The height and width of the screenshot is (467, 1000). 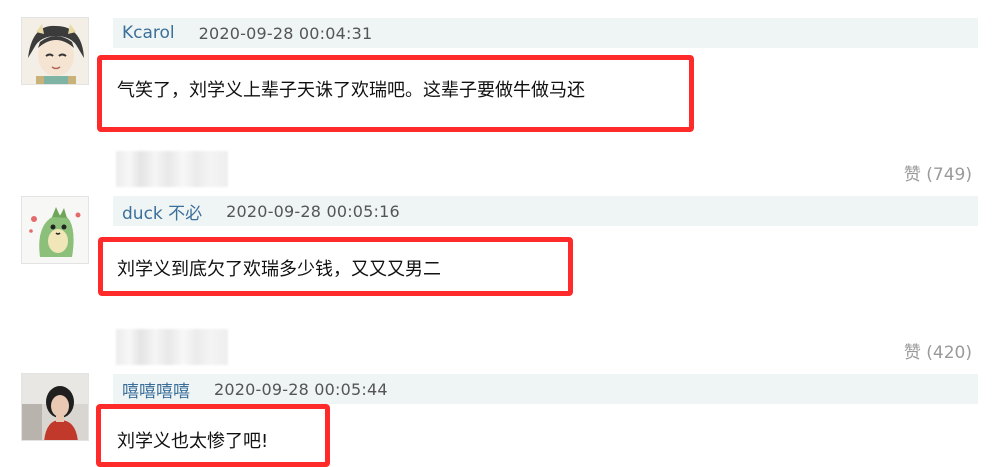 I want to click on person-photo-avatar-icon, so click(x=55, y=407).